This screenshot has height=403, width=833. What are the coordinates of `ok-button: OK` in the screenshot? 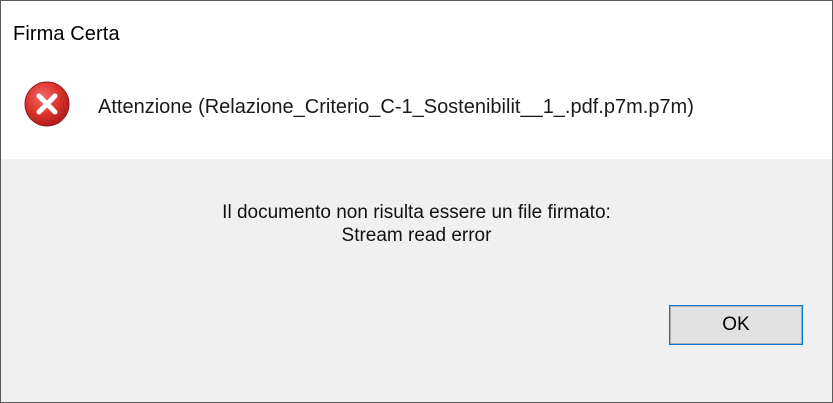 It's located at (736, 325).